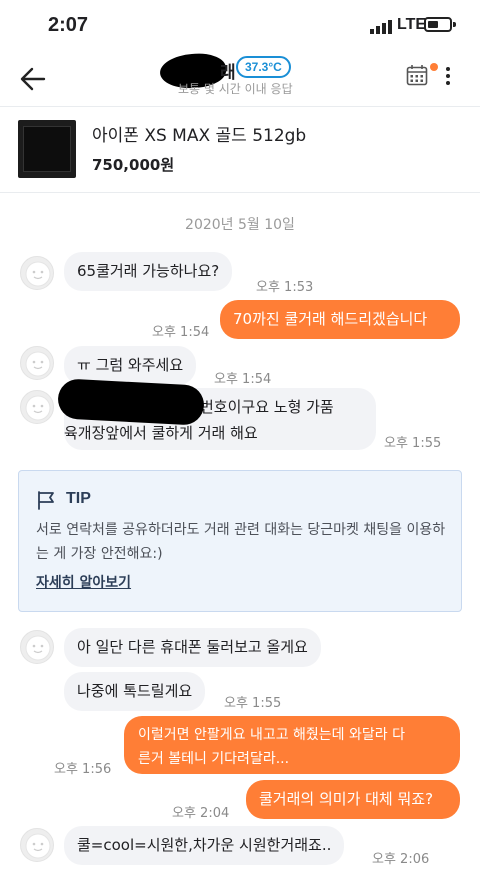 The image size is (480, 876). What do you see at coordinates (263, 67) in the screenshot?
I see `manner-temperature-badge: 37.3°C` at bounding box center [263, 67].